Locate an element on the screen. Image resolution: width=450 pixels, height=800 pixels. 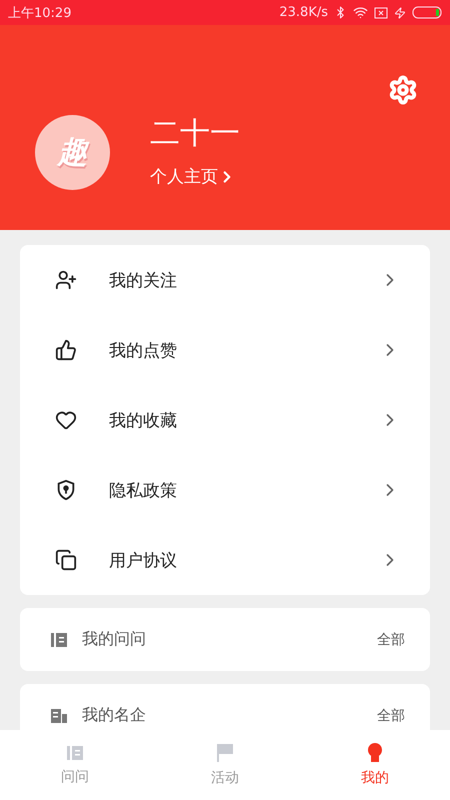
user-name: 二十一 is located at coordinates (195, 134).